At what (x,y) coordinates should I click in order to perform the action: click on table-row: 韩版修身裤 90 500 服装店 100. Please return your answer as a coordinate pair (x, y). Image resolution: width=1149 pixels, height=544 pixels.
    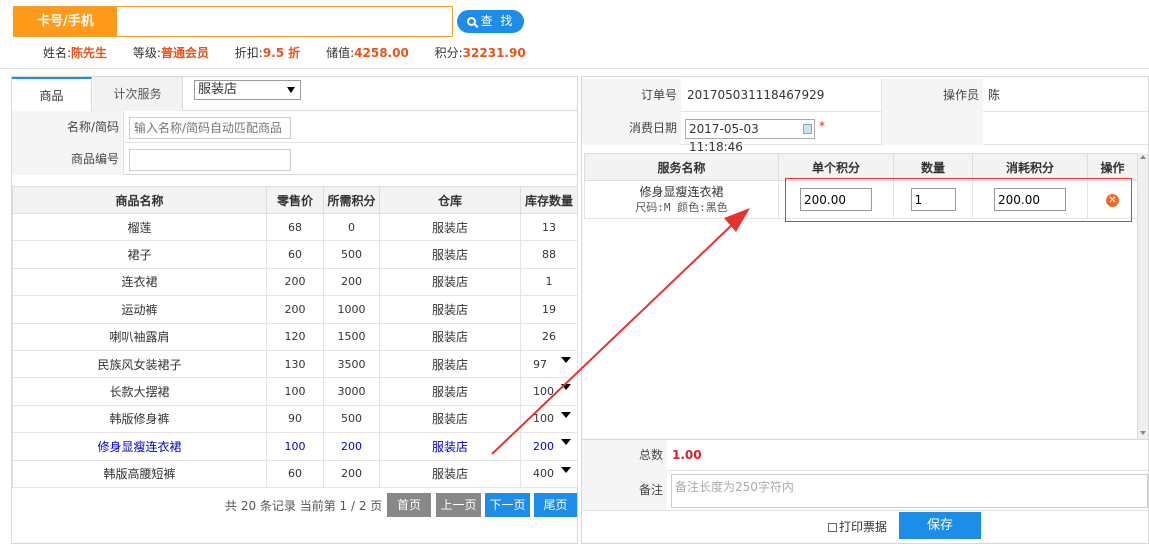
    Looking at the image, I should click on (295, 419).